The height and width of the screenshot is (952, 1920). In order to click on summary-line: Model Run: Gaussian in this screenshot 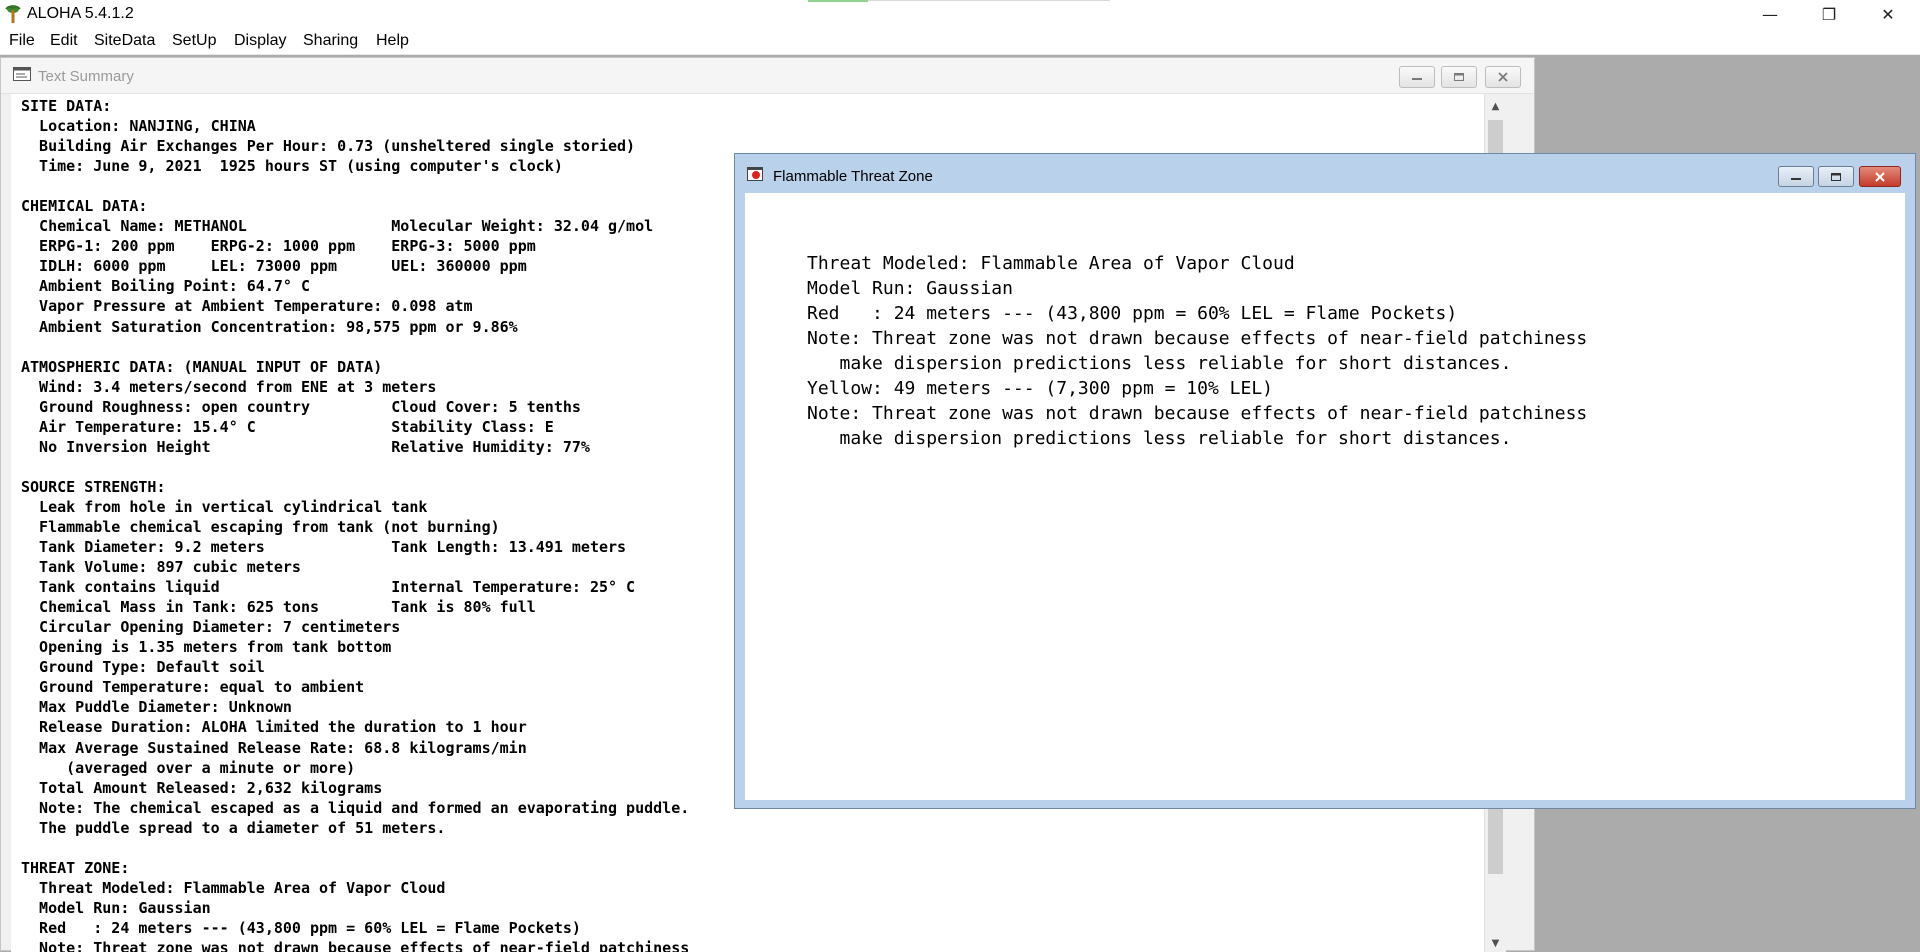, I will do `click(116, 907)`.